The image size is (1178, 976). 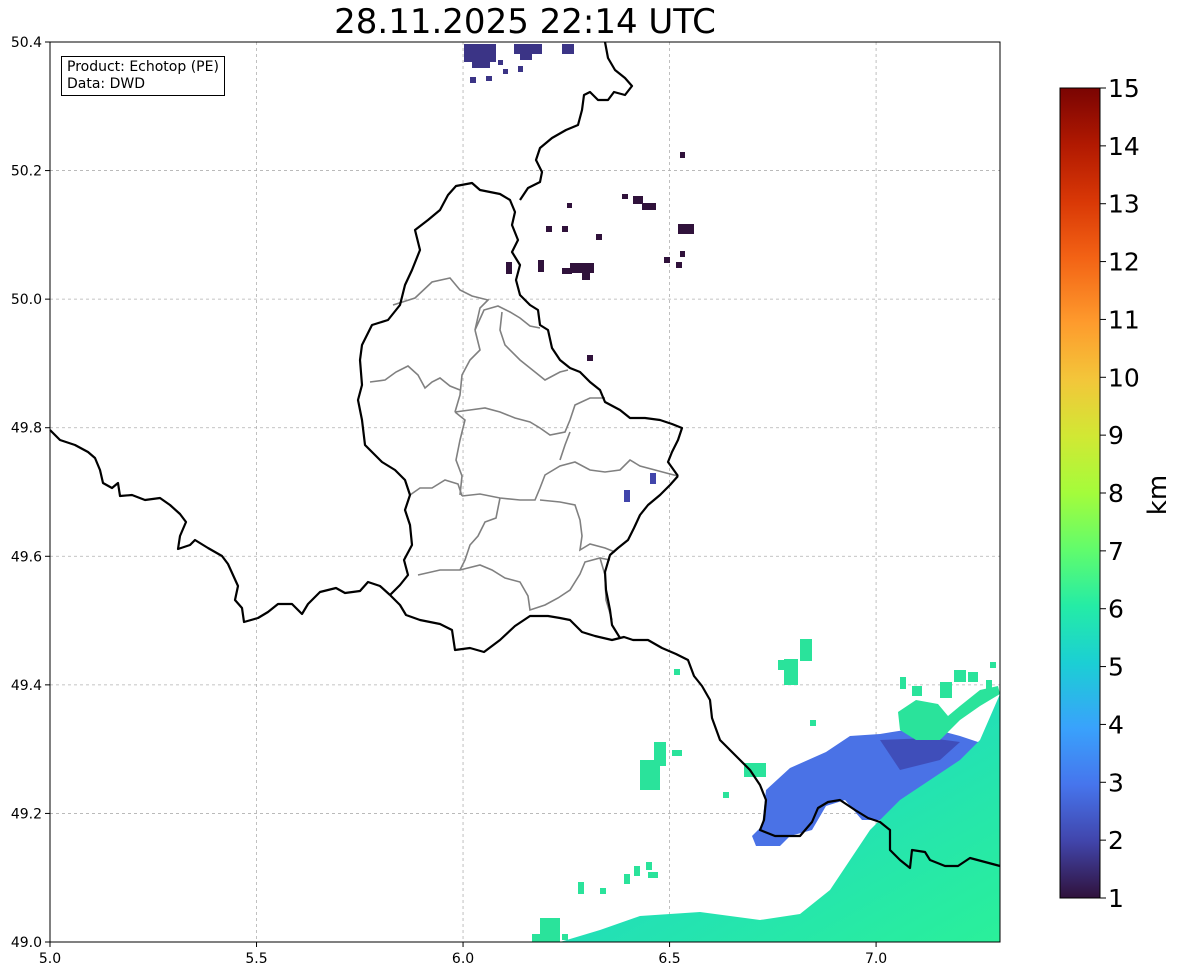 I want to click on x-axis-ticks: 5.0 5.5 6.0 6.5 7.0, so click(x=463, y=954).